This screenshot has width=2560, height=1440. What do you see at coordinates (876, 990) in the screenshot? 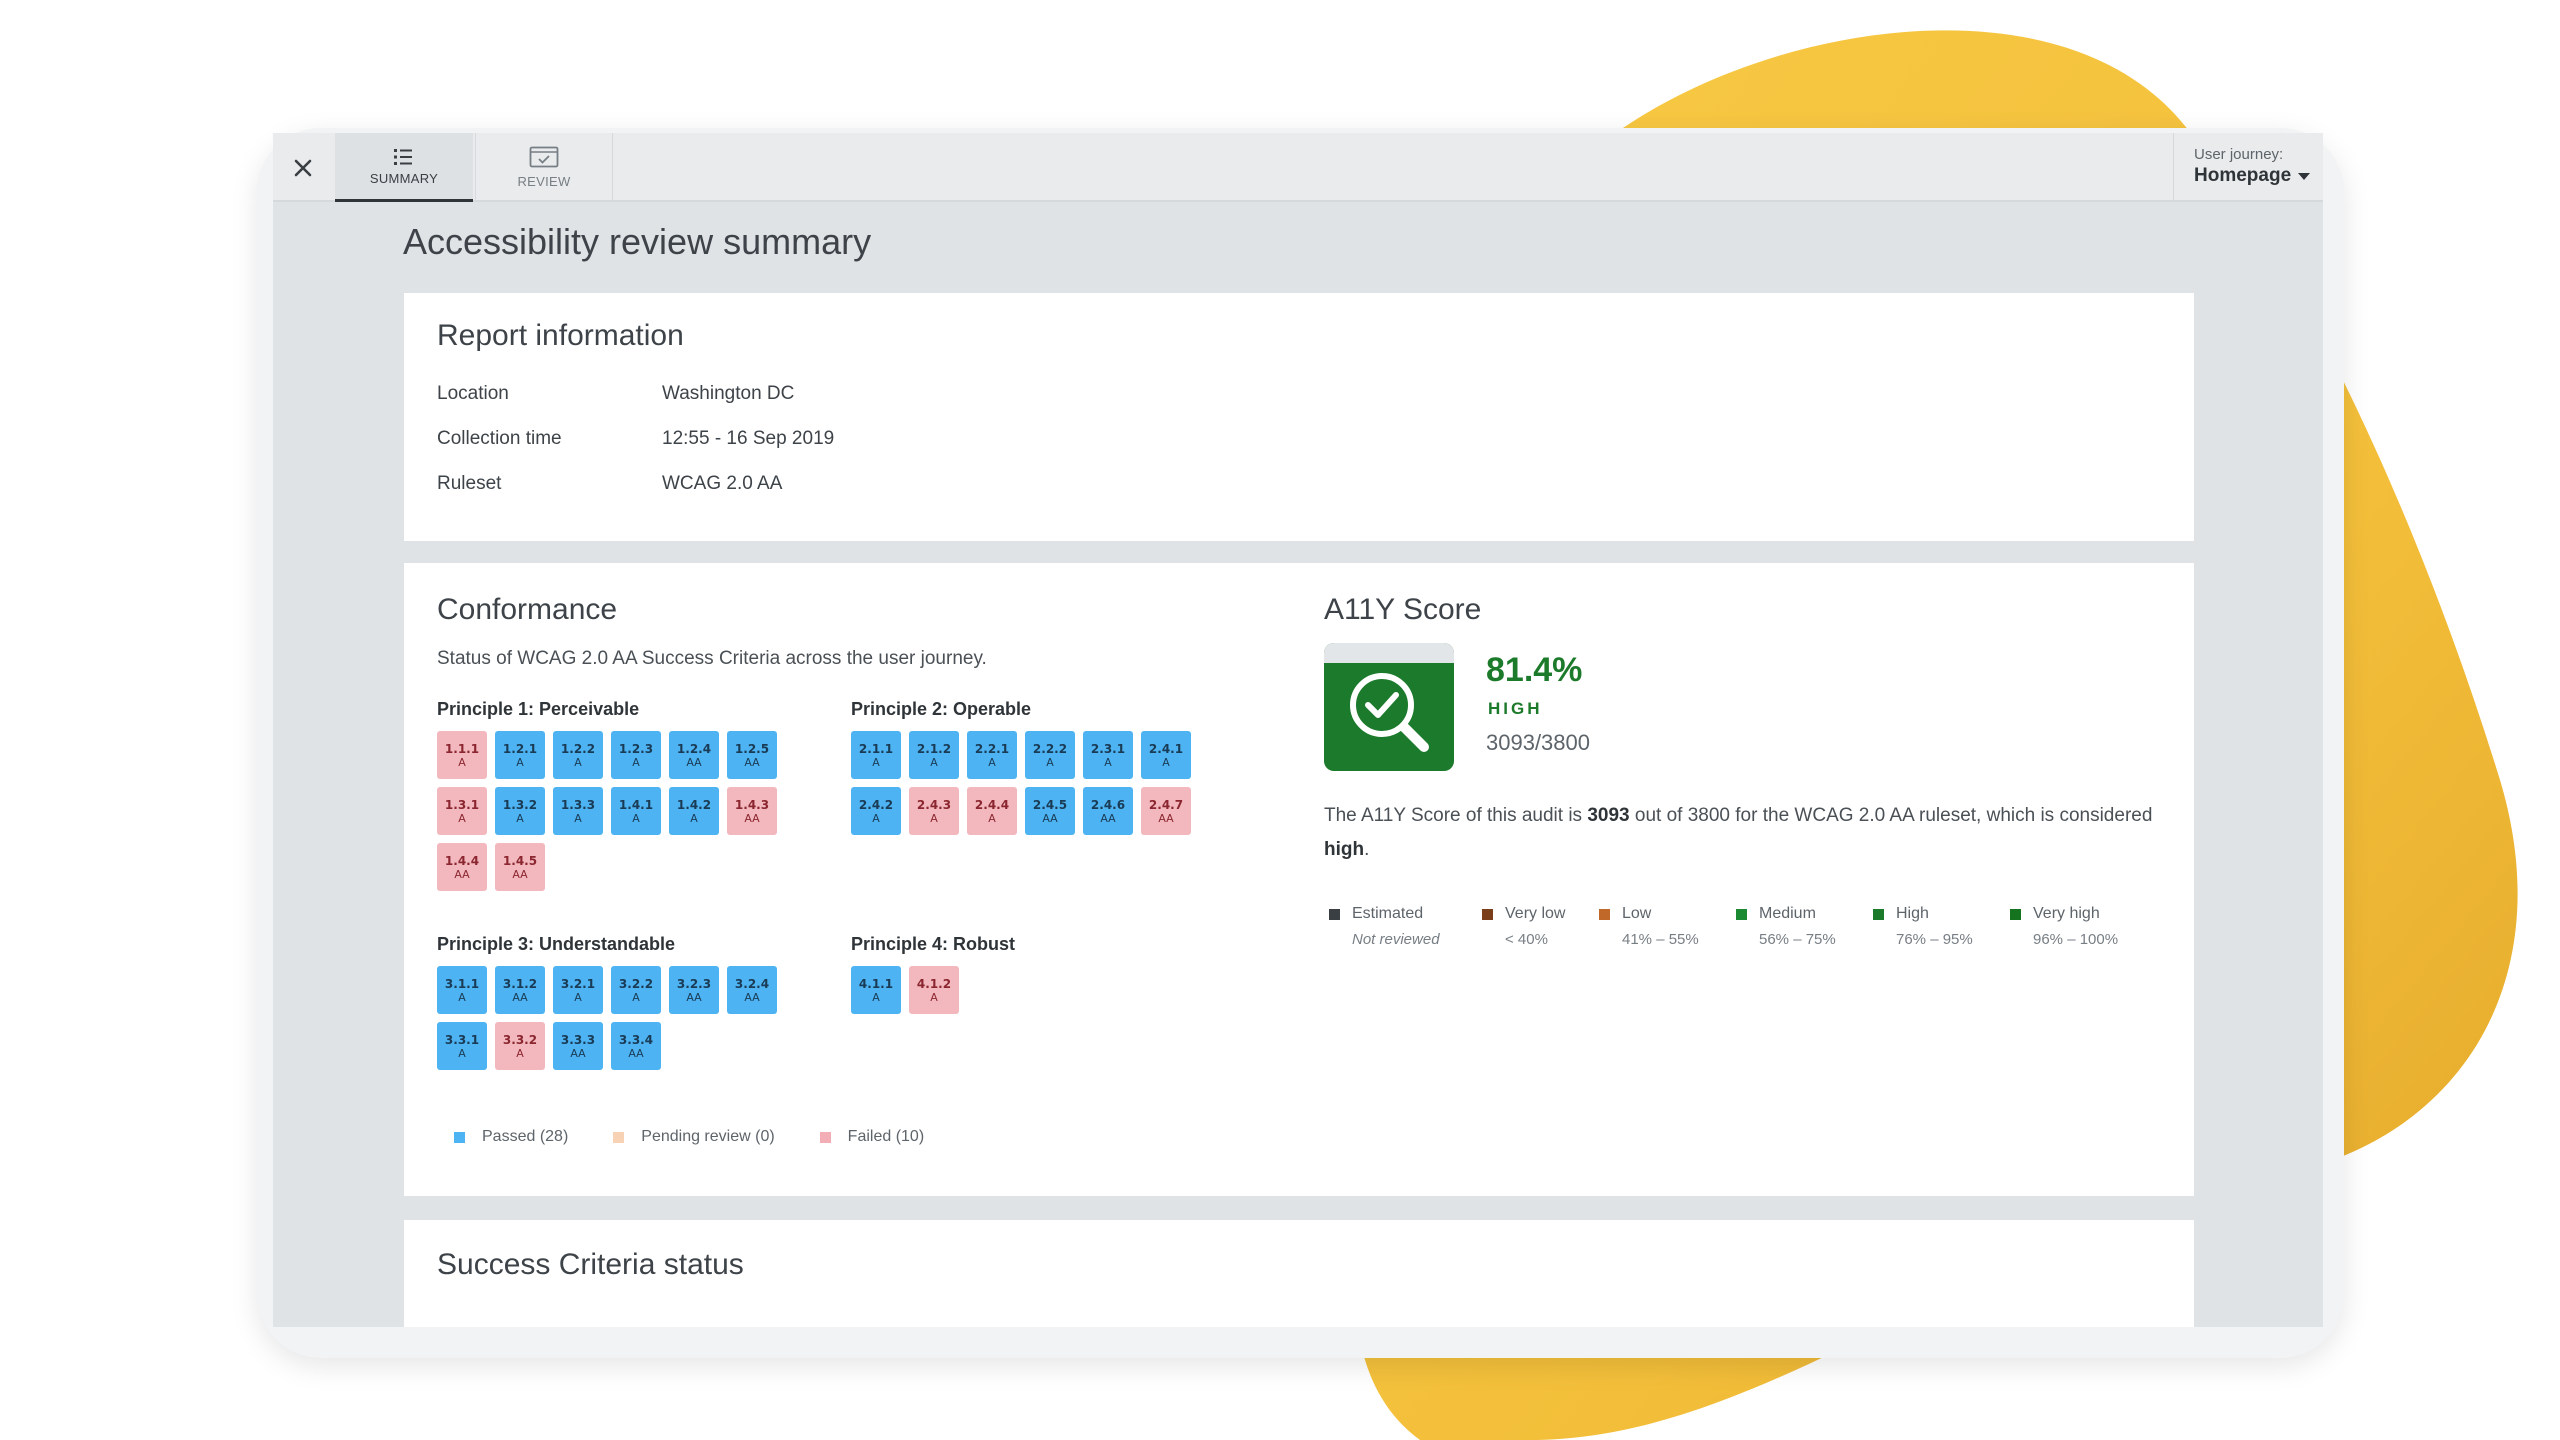
I see `criterion-tile: 4.1.1 A` at bounding box center [876, 990].